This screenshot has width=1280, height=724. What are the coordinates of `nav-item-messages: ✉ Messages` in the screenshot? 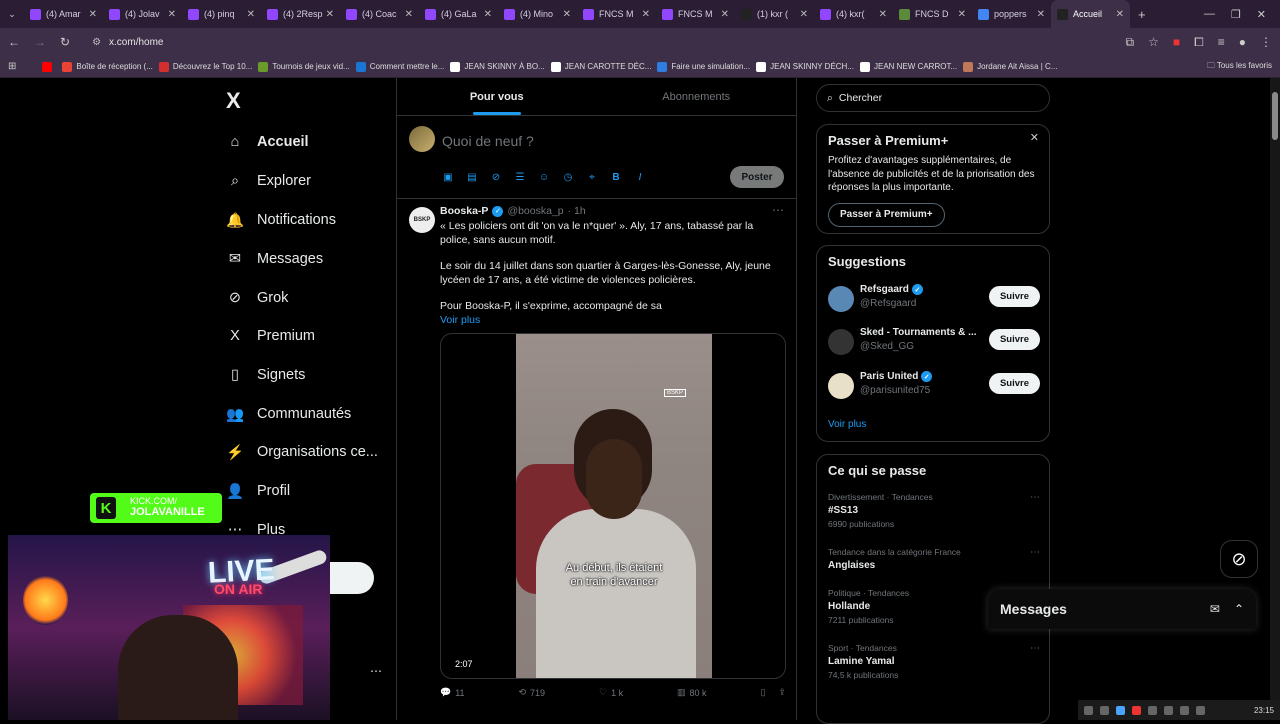 It's located at (274, 259).